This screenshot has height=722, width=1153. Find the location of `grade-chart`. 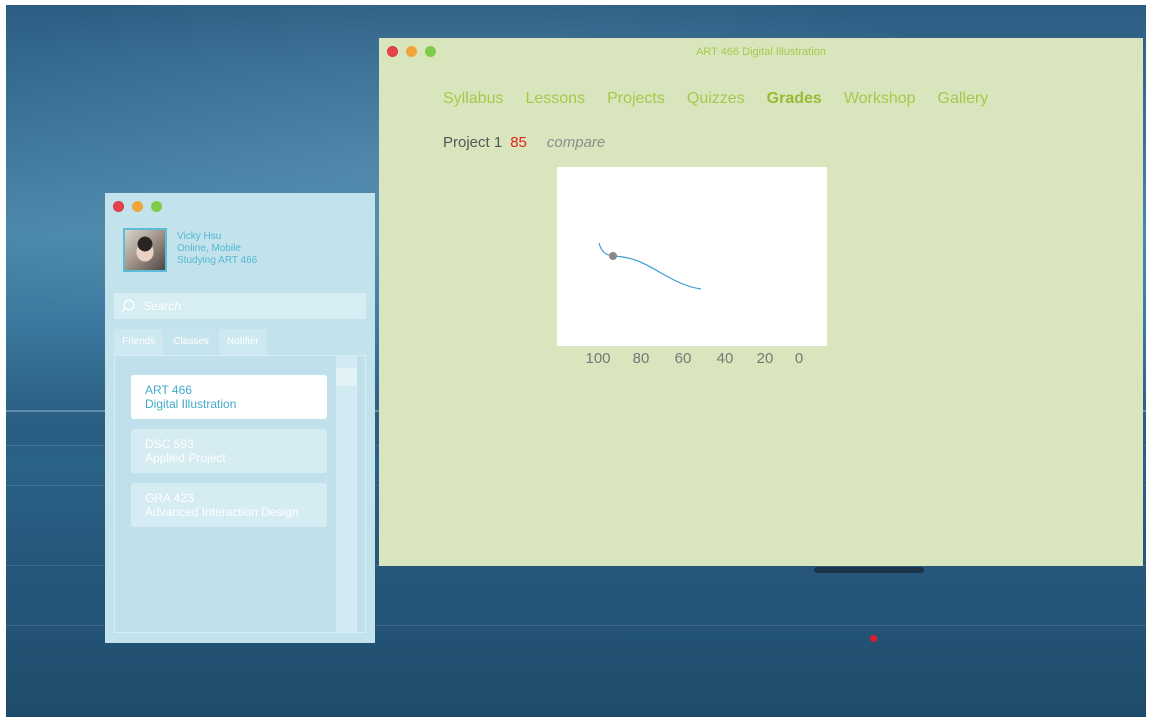

grade-chart is located at coordinates (692, 256).